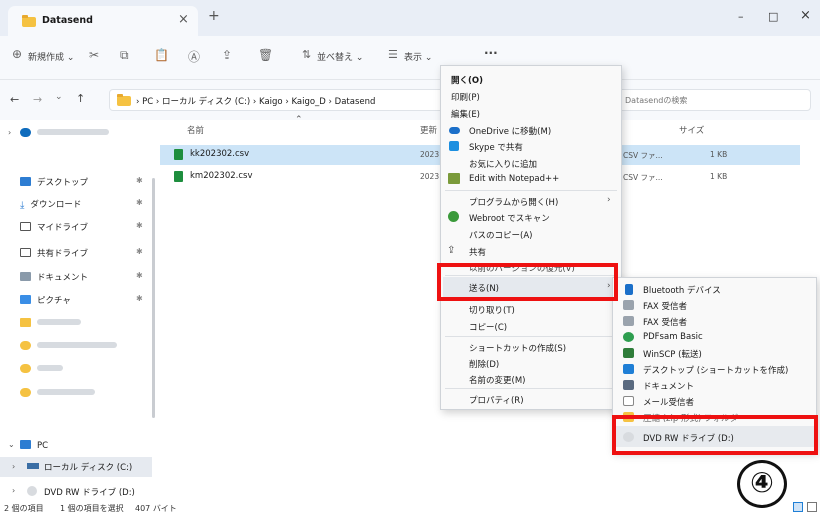 Image resolution: width=820 pixels, height=516 pixels. What do you see at coordinates (492, 310) in the screenshot?
I see `menu-item-cut: 切り取り(T)` at bounding box center [492, 310].